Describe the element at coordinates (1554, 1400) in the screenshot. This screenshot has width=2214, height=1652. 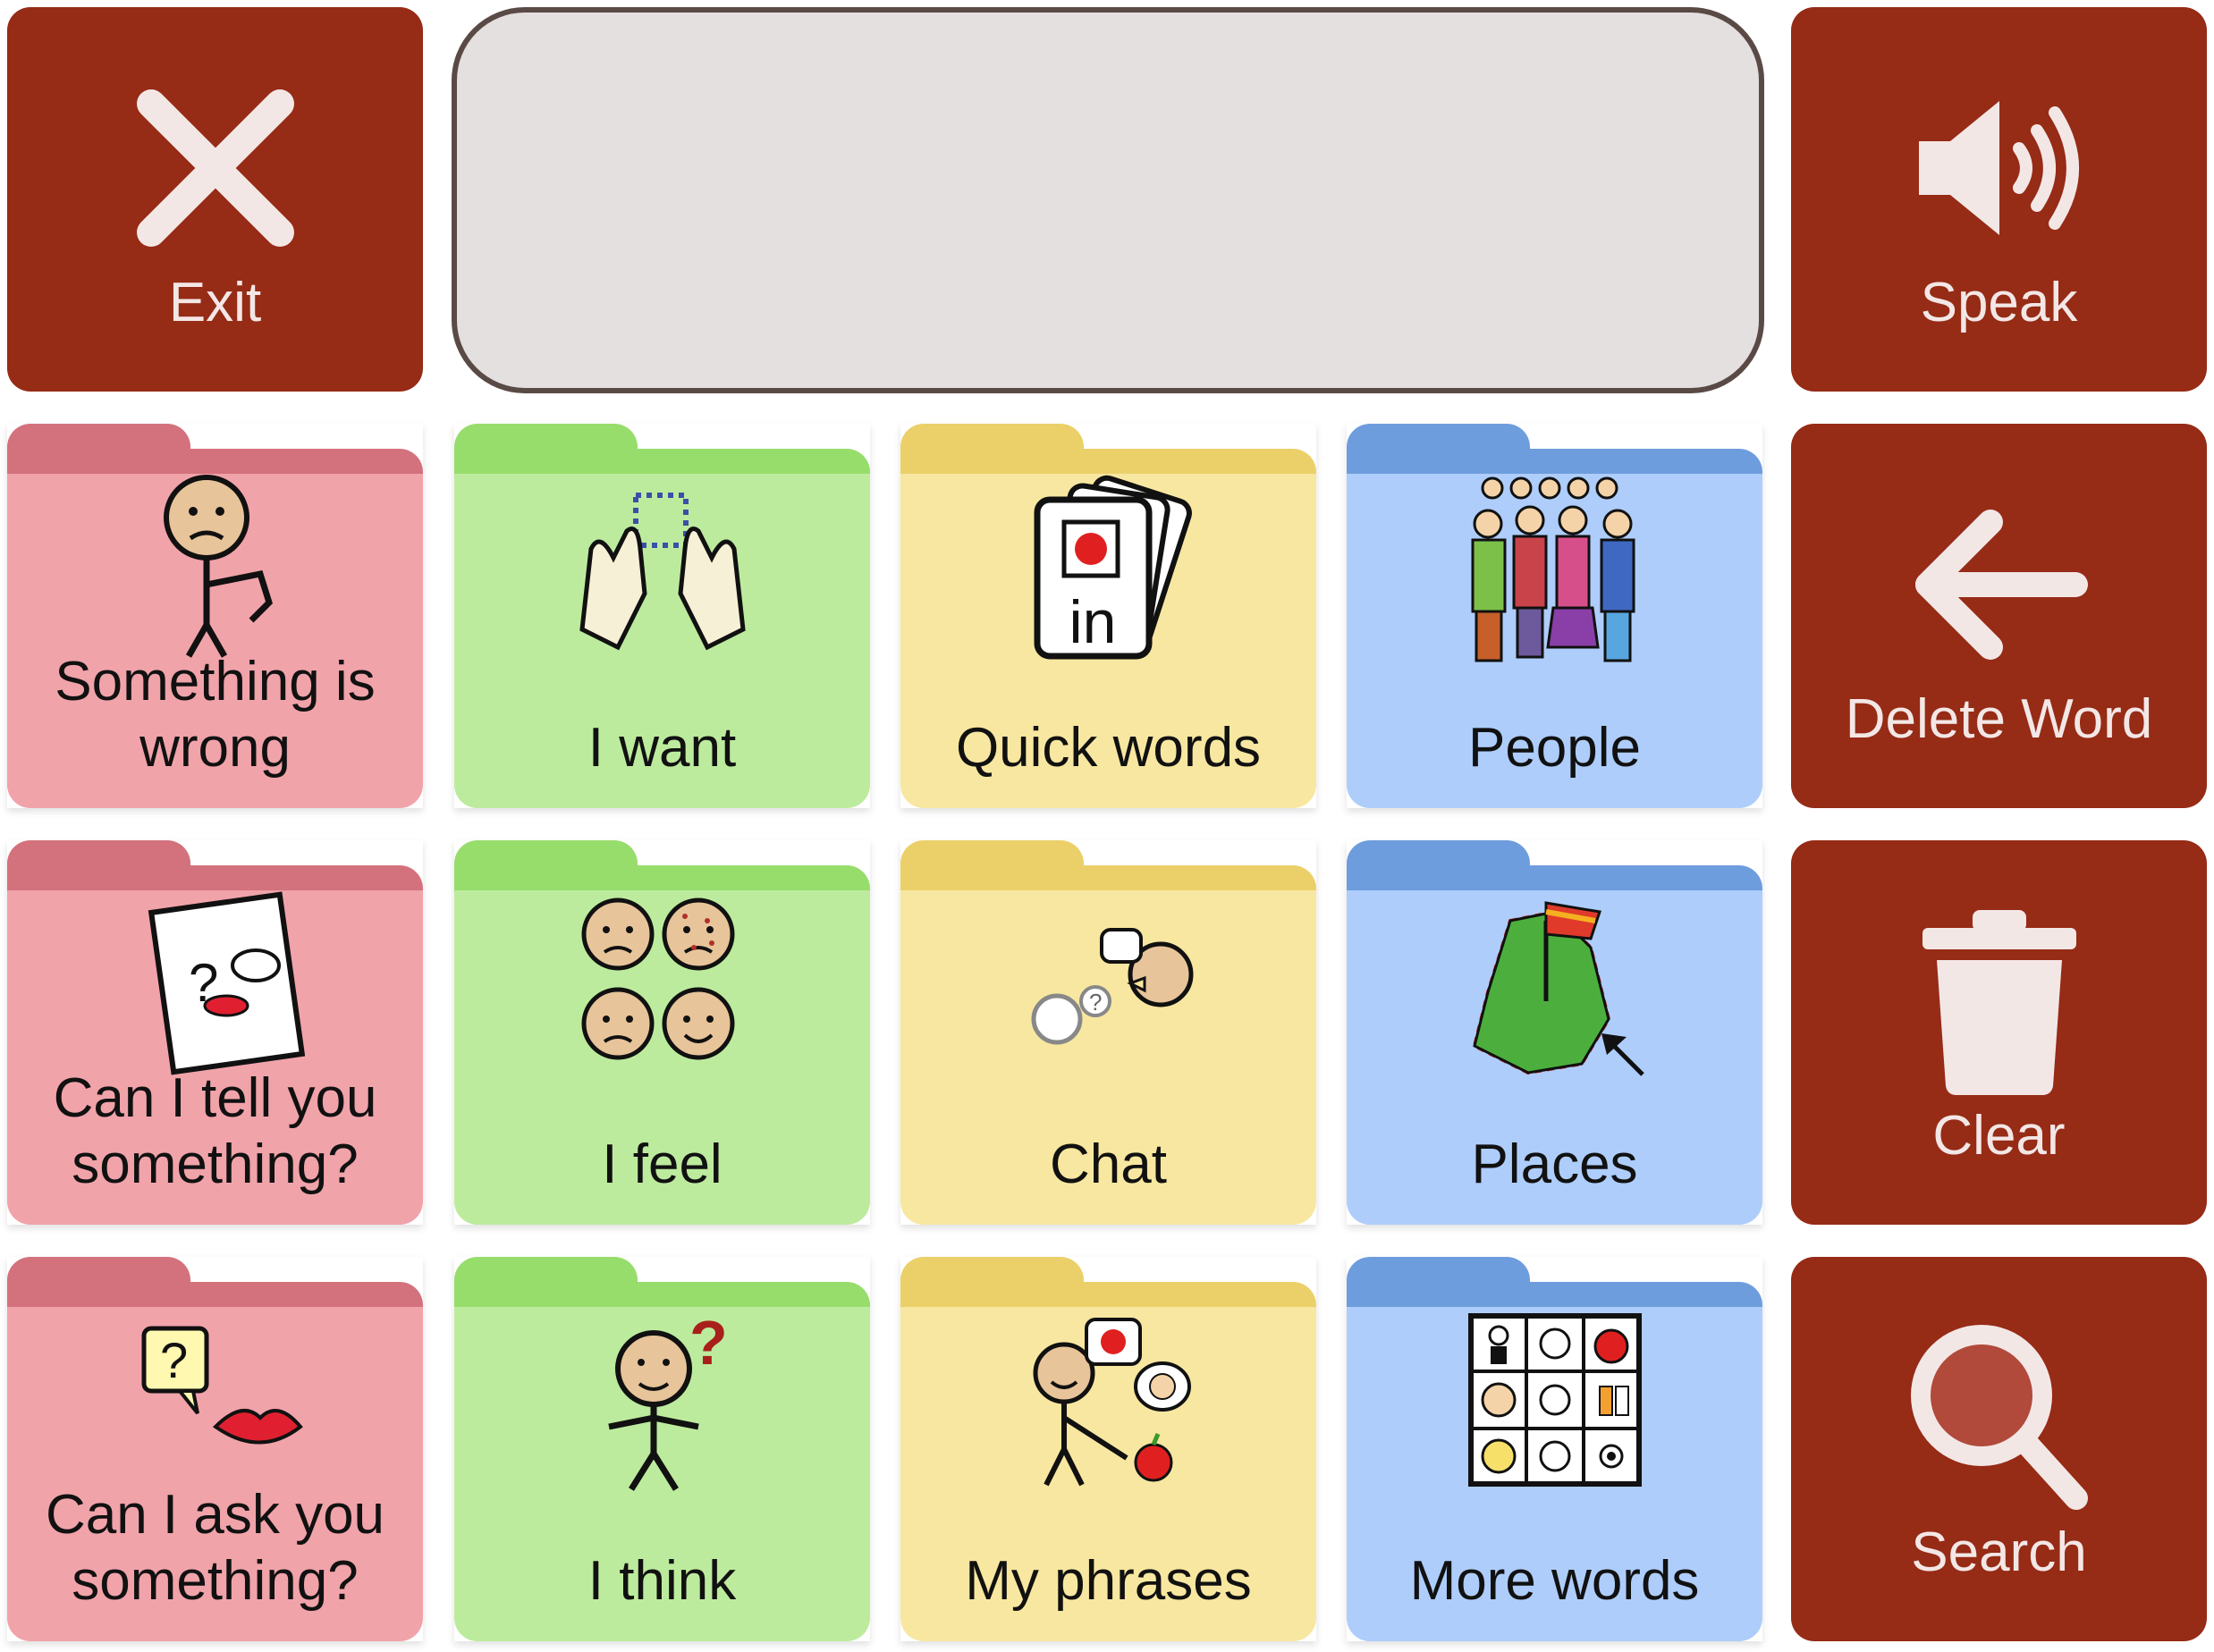
I see `symbol-grid-icon` at that location.